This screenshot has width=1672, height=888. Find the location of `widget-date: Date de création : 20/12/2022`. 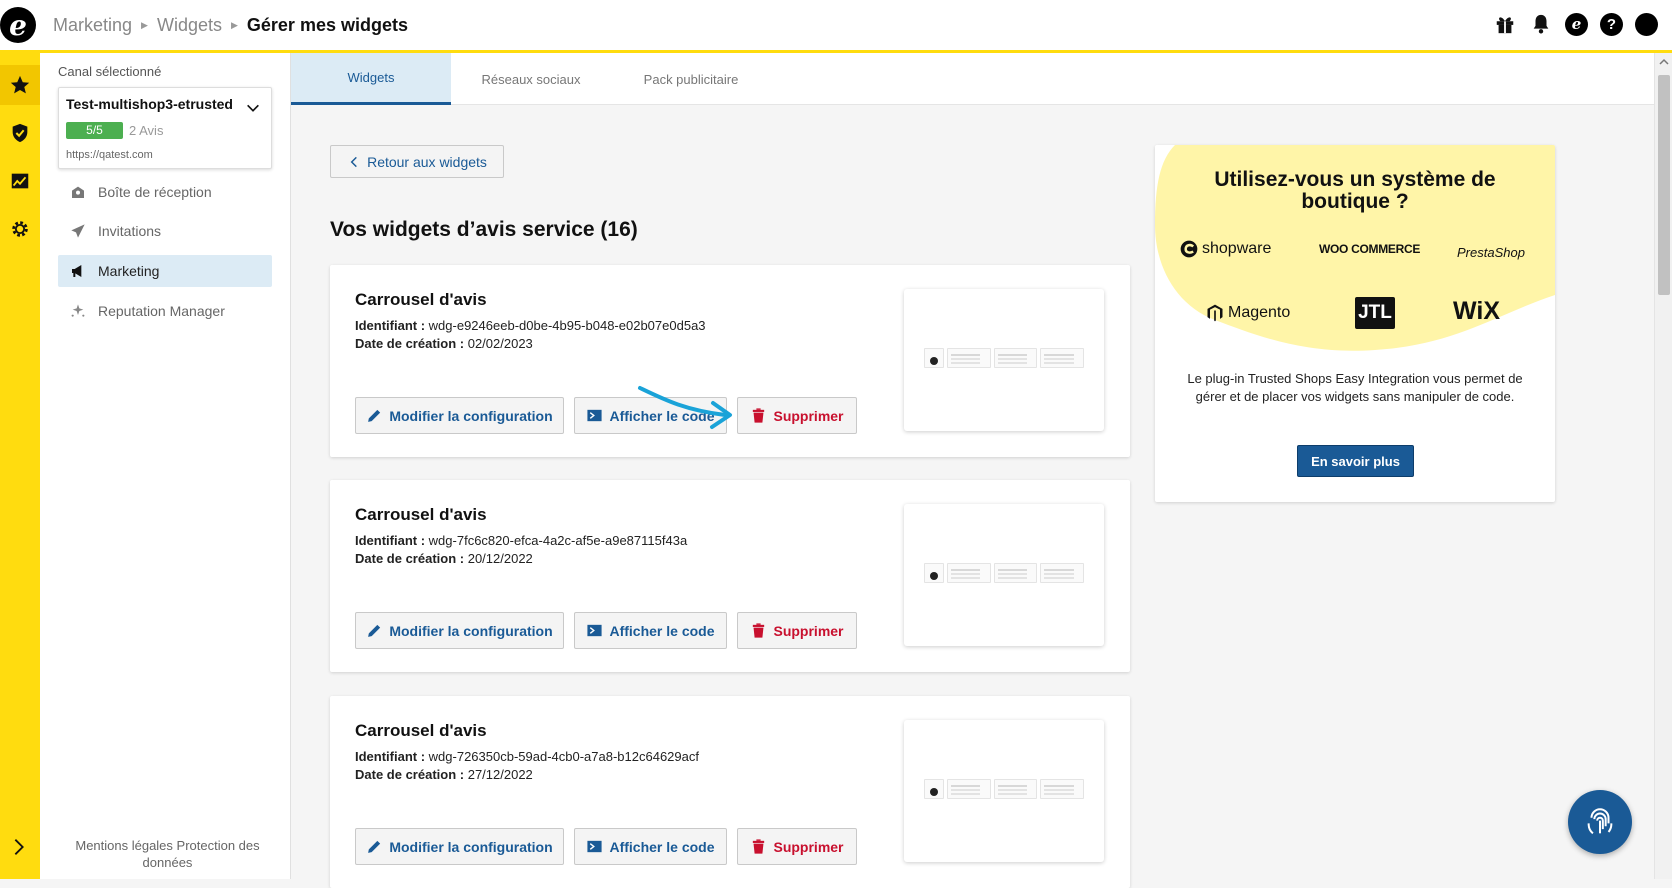

widget-date: Date de création : 20/12/2022 is located at coordinates (444, 558).